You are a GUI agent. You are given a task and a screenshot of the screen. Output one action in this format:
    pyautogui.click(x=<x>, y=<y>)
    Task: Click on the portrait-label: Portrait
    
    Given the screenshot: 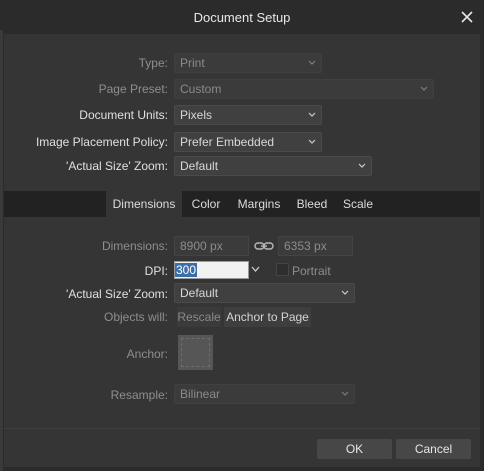 What is the action you would take?
    pyautogui.click(x=311, y=271)
    